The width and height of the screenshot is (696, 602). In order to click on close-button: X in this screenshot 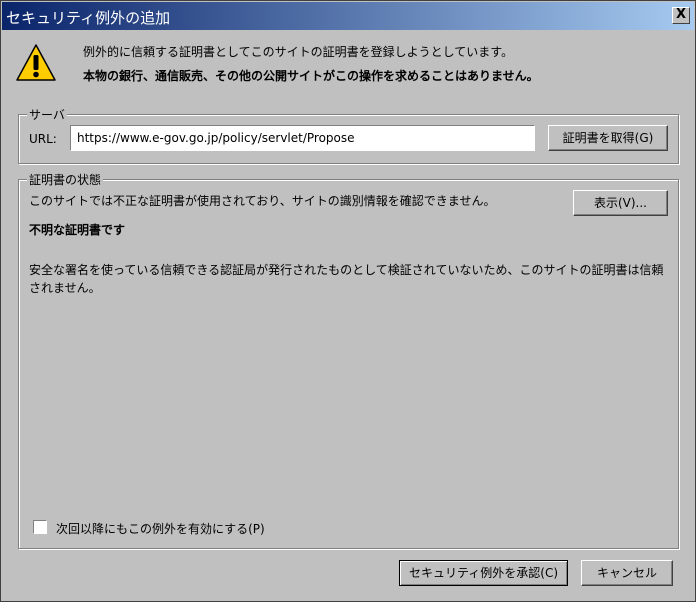, I will do `click(681, 15)`.